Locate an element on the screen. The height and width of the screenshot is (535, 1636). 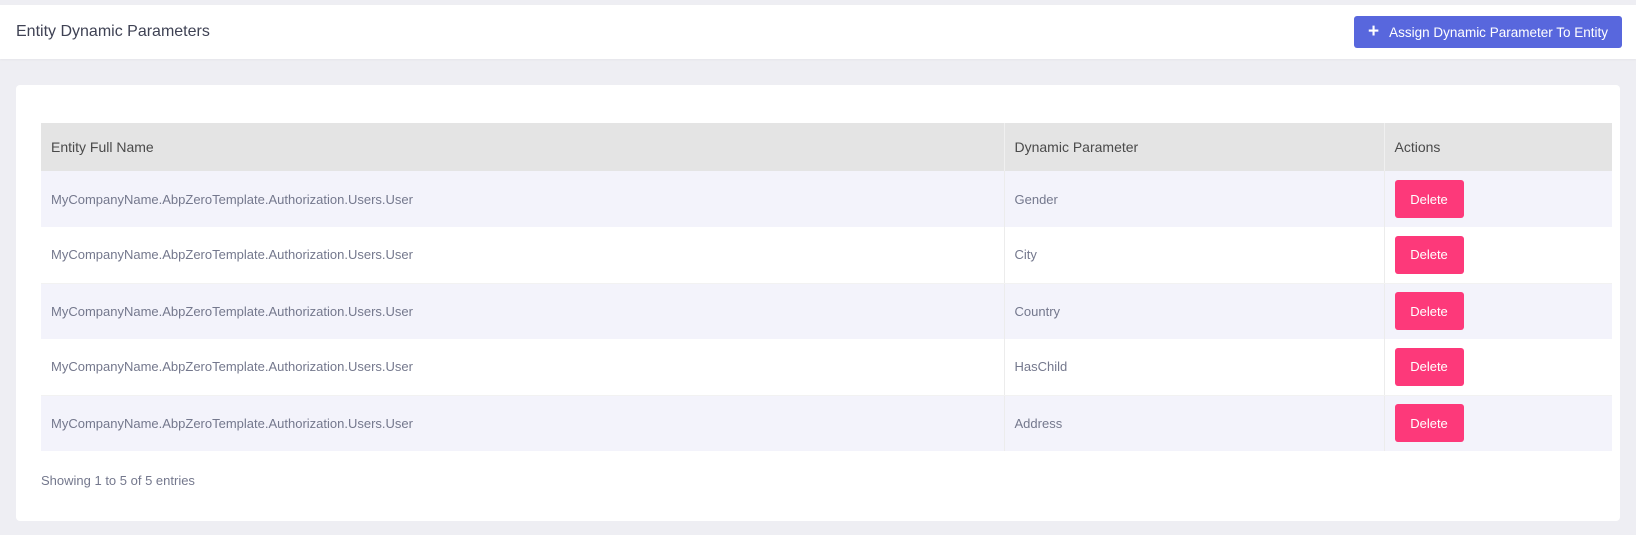
page-title: Entity Dynamic Parameters is located at coordinates (113, 31).